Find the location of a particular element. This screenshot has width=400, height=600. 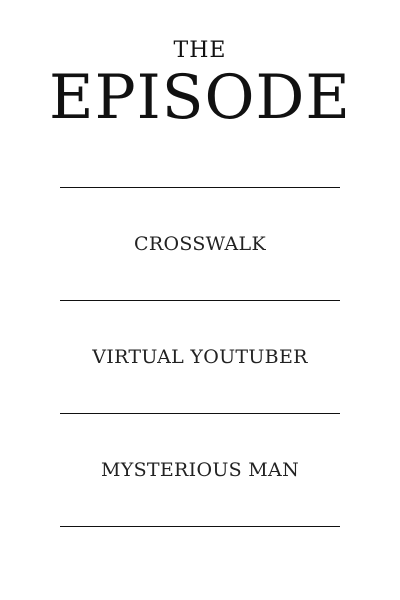

episode-item-virtual-youtuber: VIRTUAL YOUTUBER is located at coordinates (200, 357).